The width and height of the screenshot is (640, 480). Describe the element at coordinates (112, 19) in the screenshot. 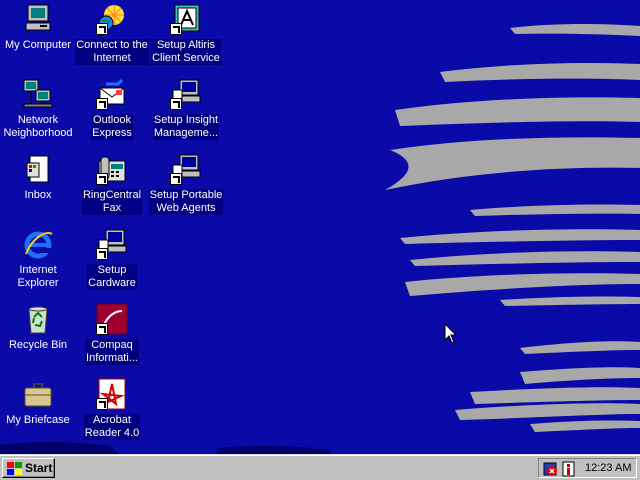

I see `connect-internet-icon` at that location.